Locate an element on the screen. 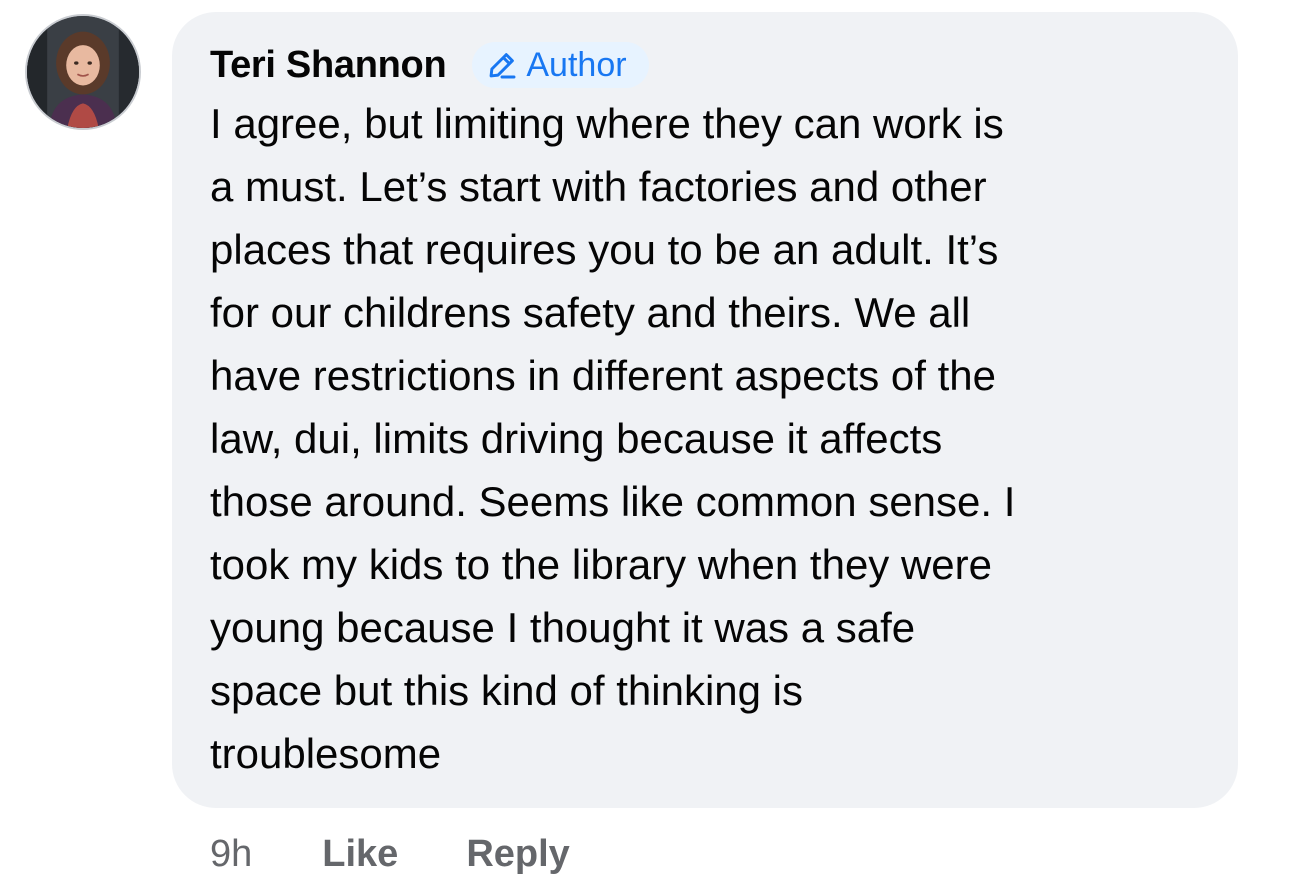 The image size is (1290, 883). author-name: Teri Shannon is located at coordinates (328, 65).